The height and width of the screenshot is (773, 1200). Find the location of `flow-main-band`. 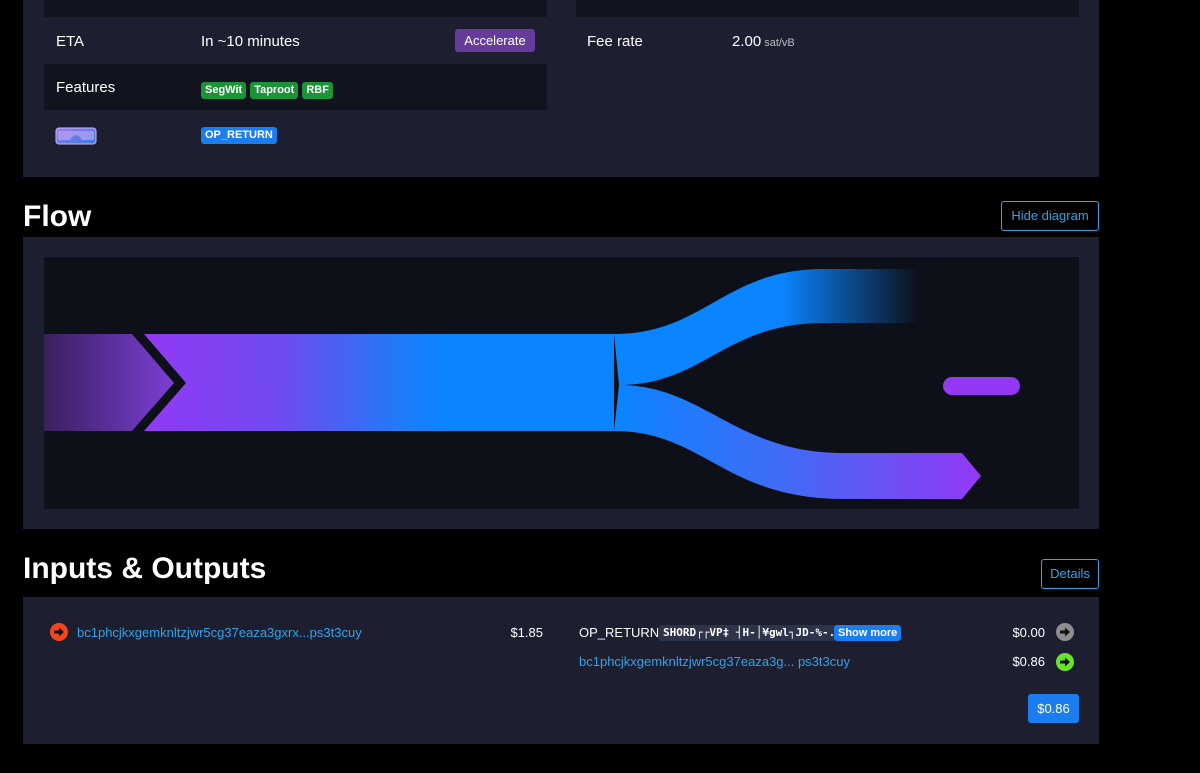

flow-main-band is located at coordinates (379, 382).